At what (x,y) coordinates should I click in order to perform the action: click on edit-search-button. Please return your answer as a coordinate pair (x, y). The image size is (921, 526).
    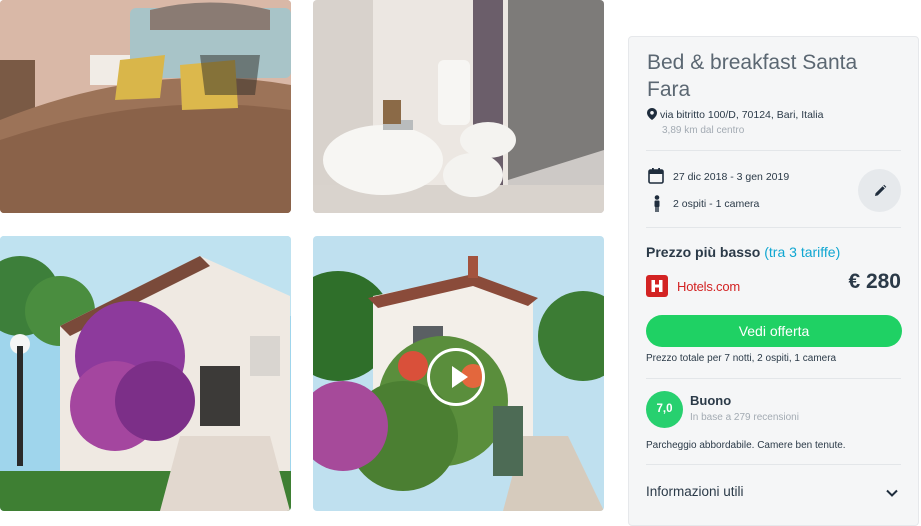
    Looking at the image, I should click on (879, 190).